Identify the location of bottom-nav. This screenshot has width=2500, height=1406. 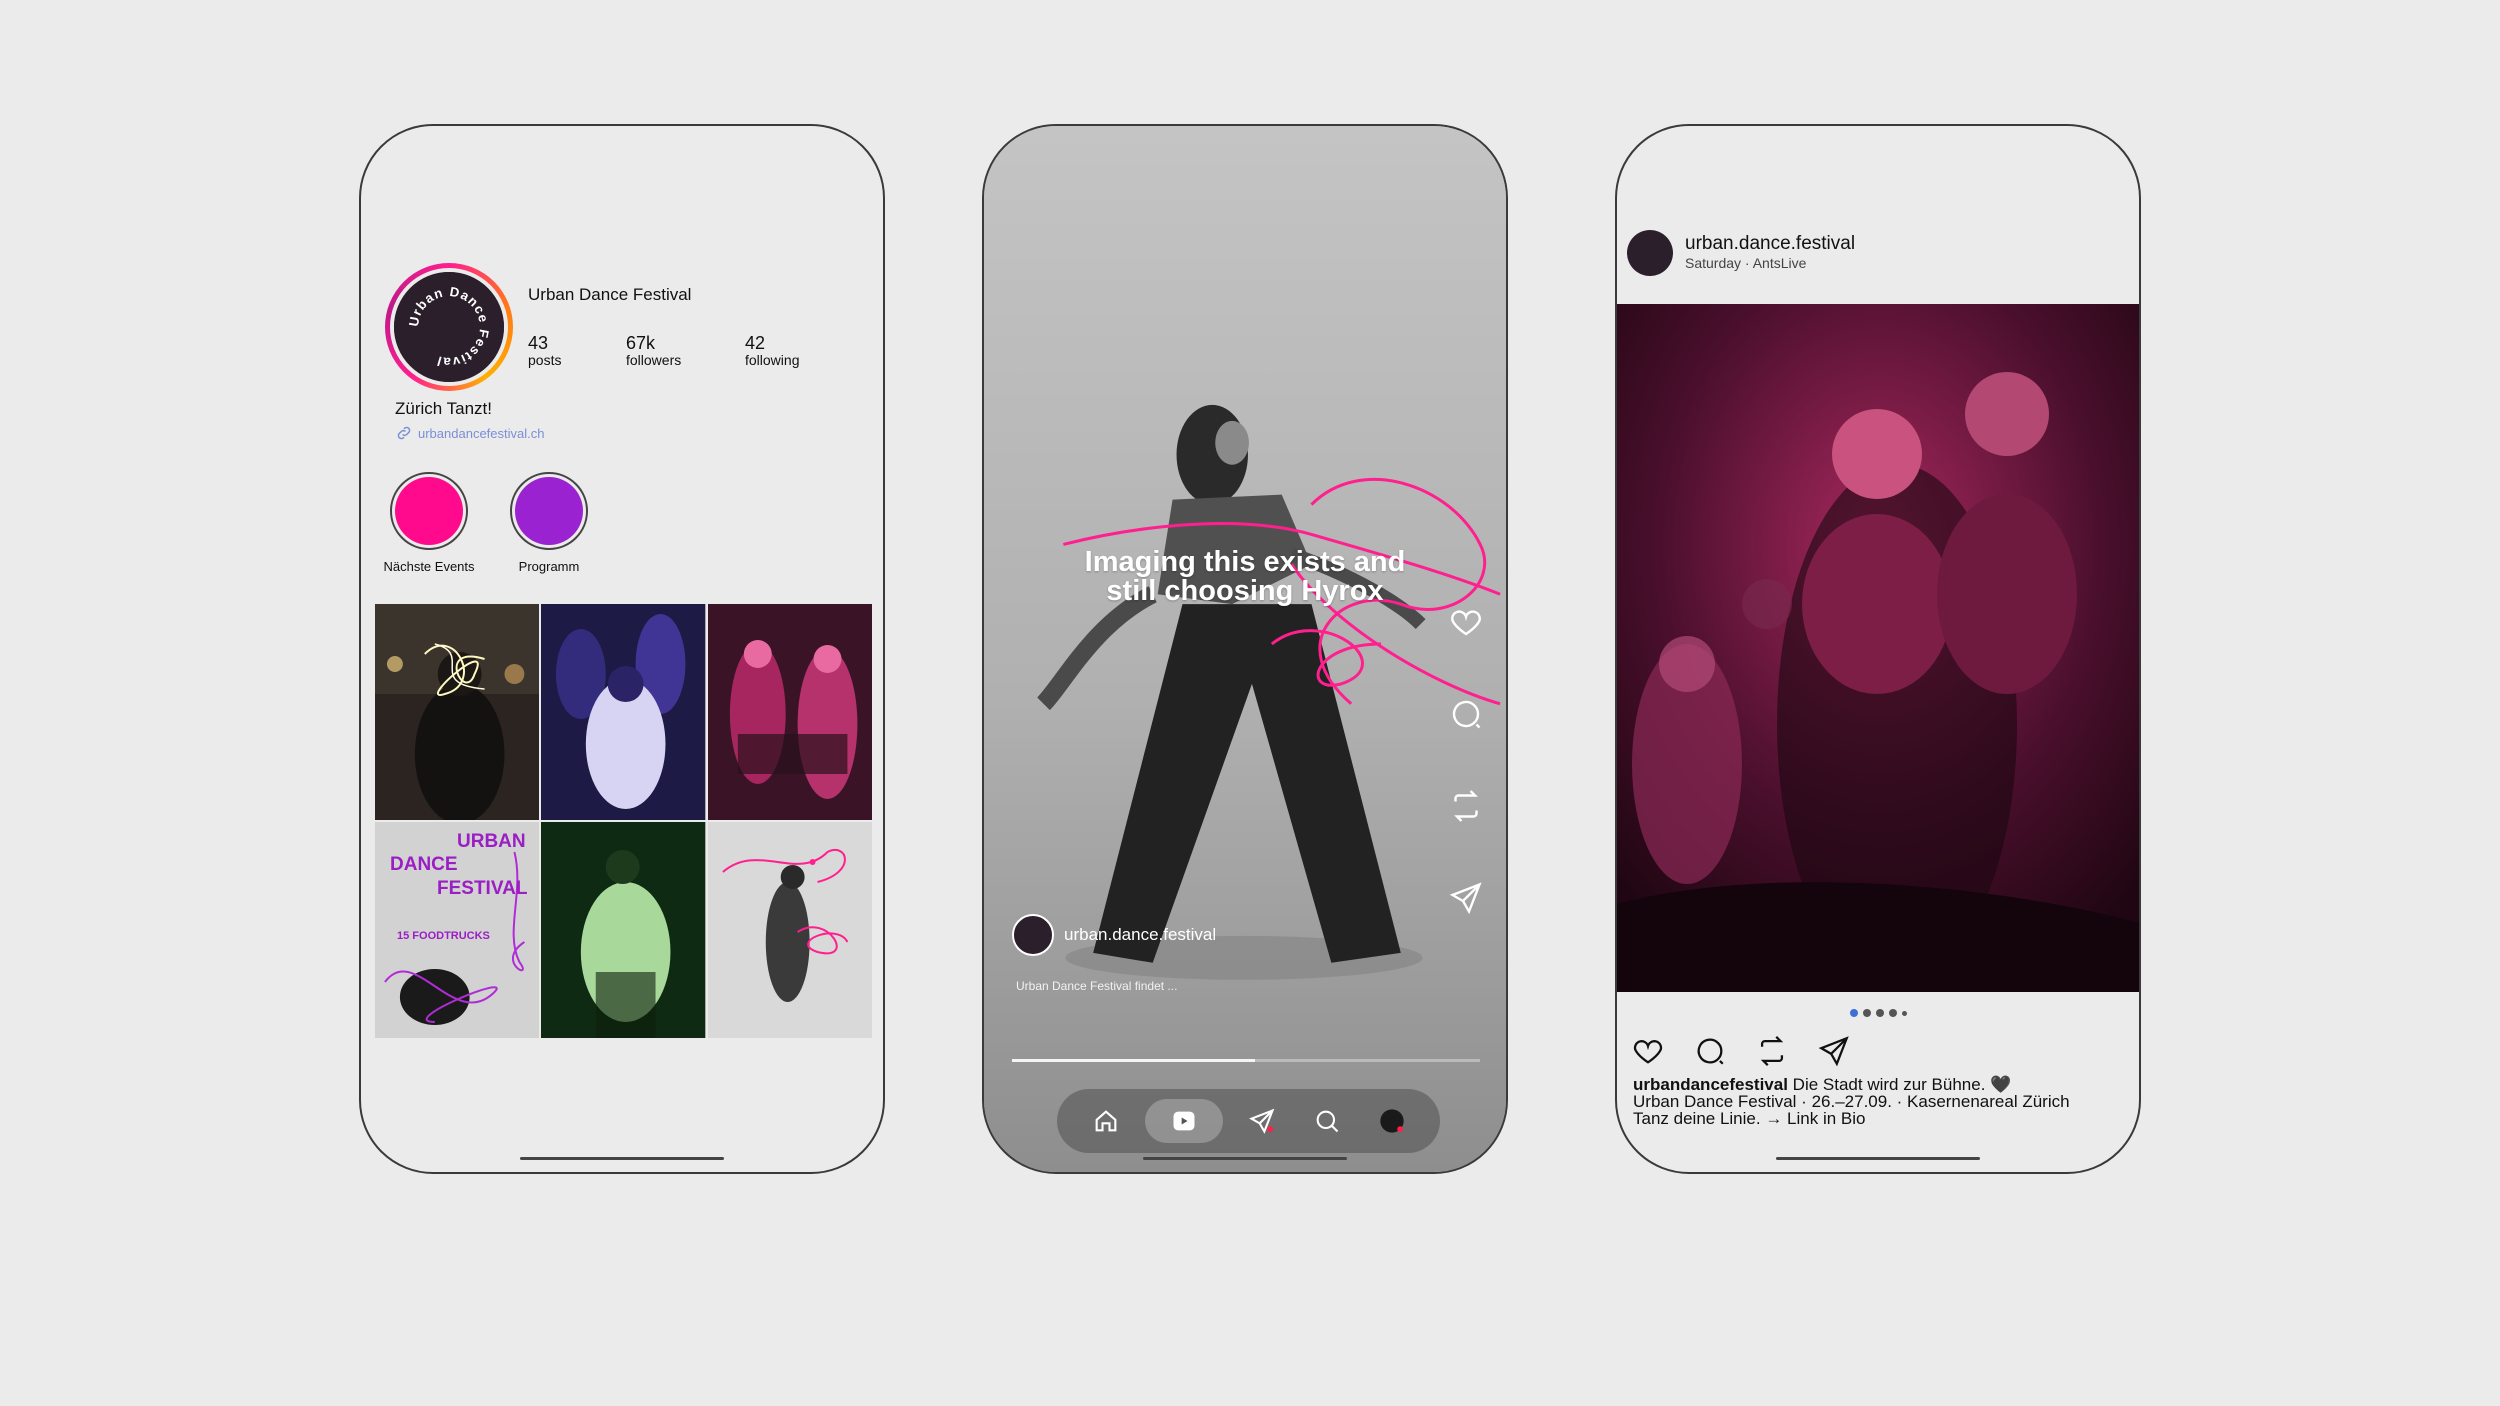
(1248, 1121).